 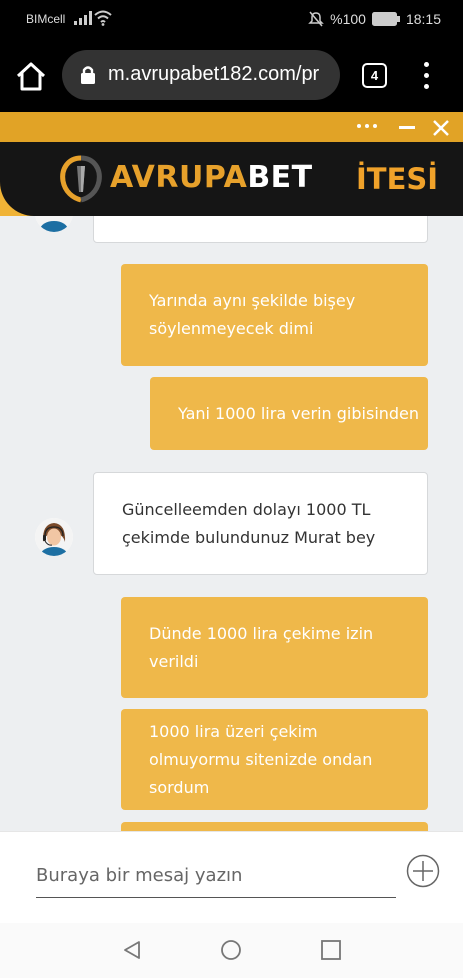 What do you see at coordinates (261, 647) in the screenshot?
I see `message-text: Dünde 1000 lira çekime izin verildi` at bounding box center [261, 647].